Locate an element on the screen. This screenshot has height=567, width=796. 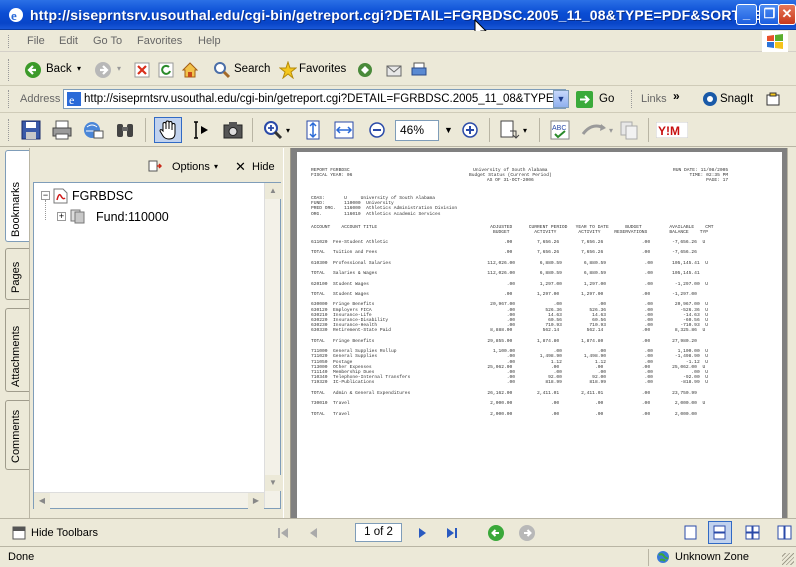
go-arrow-icon is located at coordinates (584, 99).